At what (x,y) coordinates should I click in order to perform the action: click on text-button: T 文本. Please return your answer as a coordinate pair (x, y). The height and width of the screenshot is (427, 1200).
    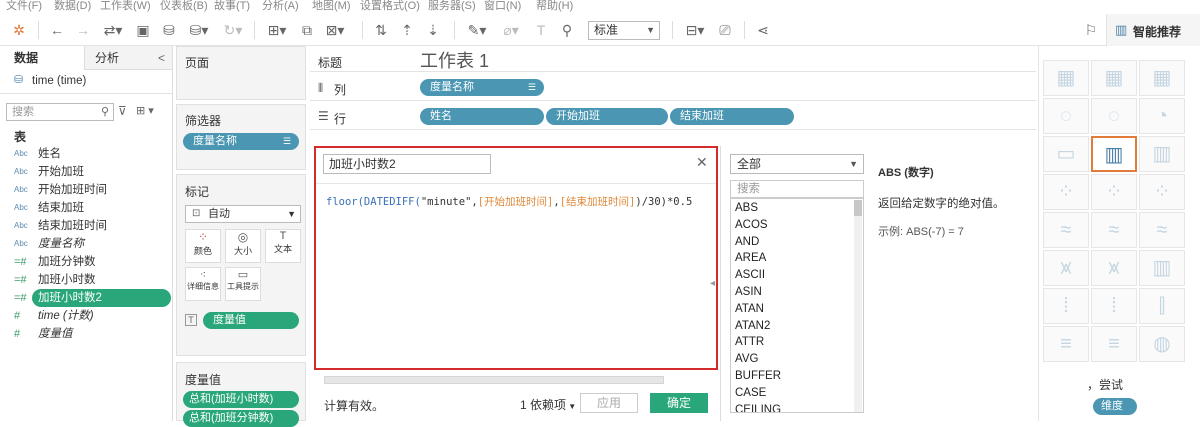
    Looking at the image, I should click on (283, 246).